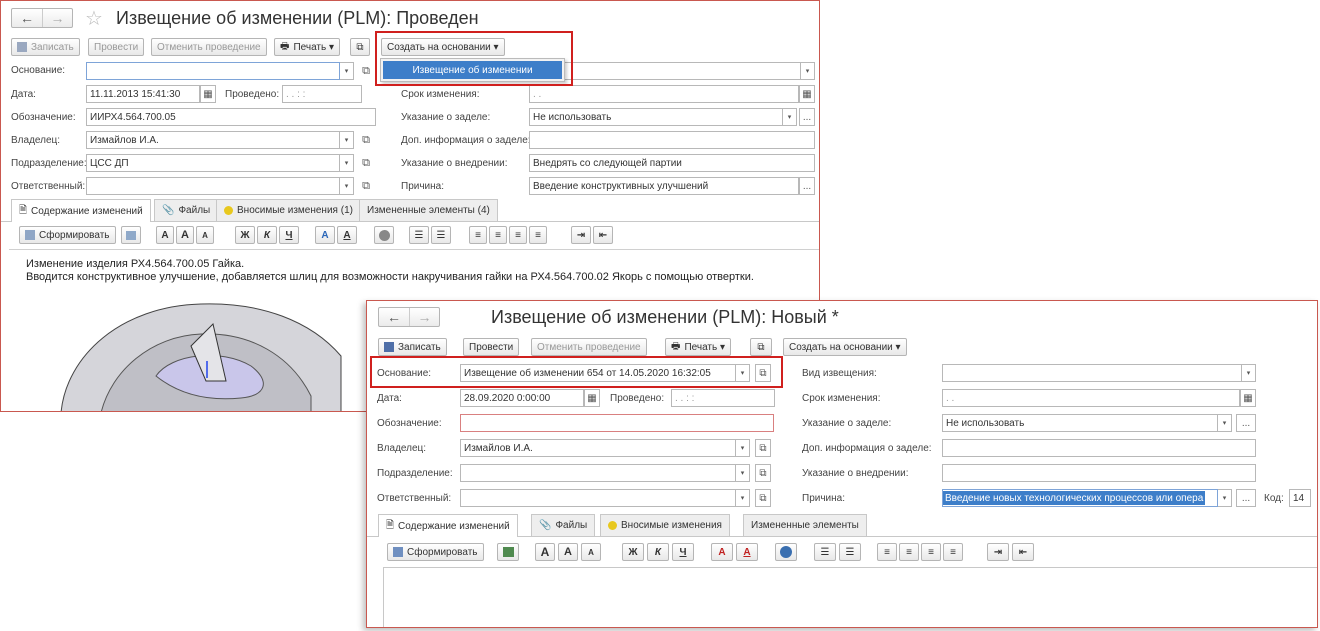 The height and width of the screenshot is (631, 1320). I want to click on post-button: Провести, so click(116, 47).